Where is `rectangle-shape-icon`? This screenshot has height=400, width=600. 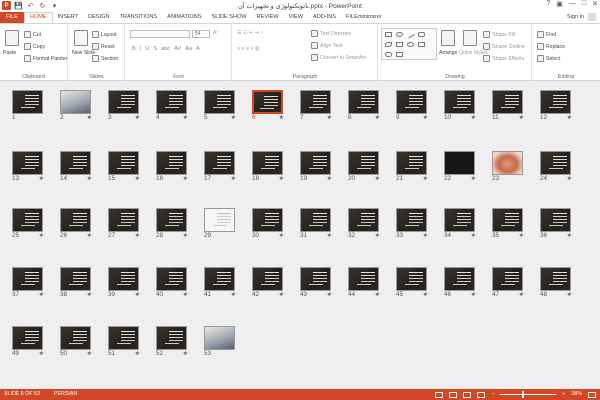
rectangle-shape-icon is located at coordinates (388, 34).